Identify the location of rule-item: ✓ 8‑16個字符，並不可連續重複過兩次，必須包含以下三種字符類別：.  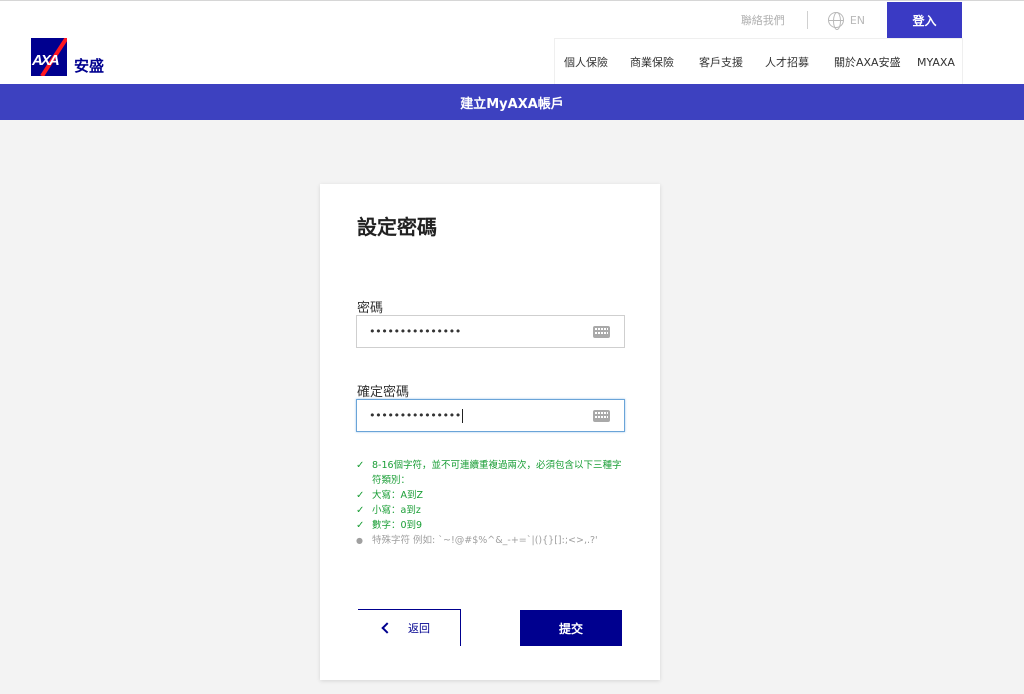
(491, 473).